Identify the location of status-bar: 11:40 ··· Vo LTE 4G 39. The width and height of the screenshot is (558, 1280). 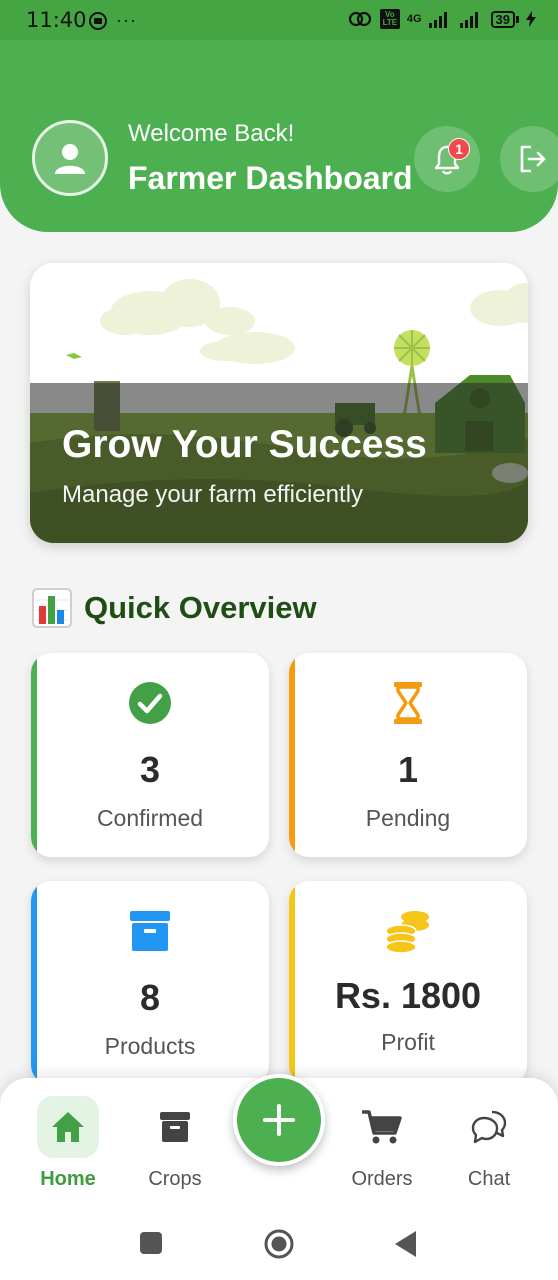
(279, 20).